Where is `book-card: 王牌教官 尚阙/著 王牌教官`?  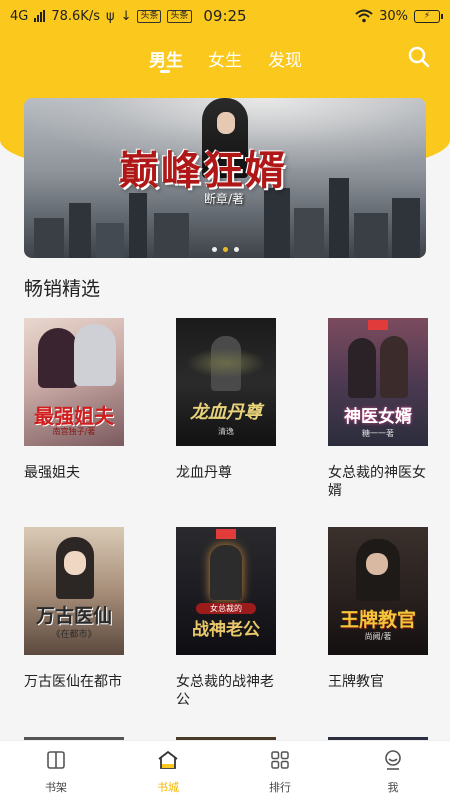 book-card: 王牌教官 尚阙/著 王牌教官 is located at coordinates (378, 609).